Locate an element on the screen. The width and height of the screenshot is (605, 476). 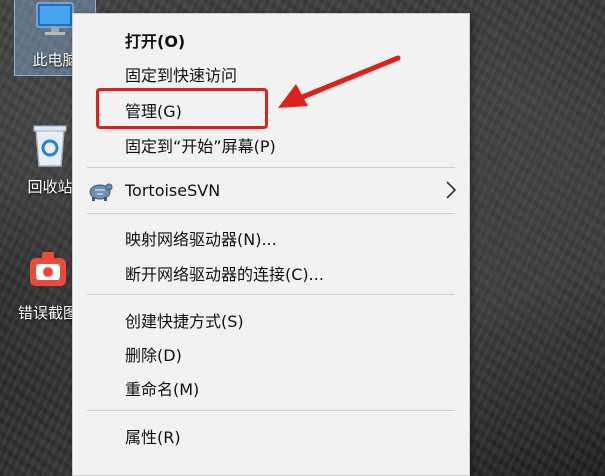
menu-item-tortoisesvn: TortoiseSVN is located at coordinates (271, 190).